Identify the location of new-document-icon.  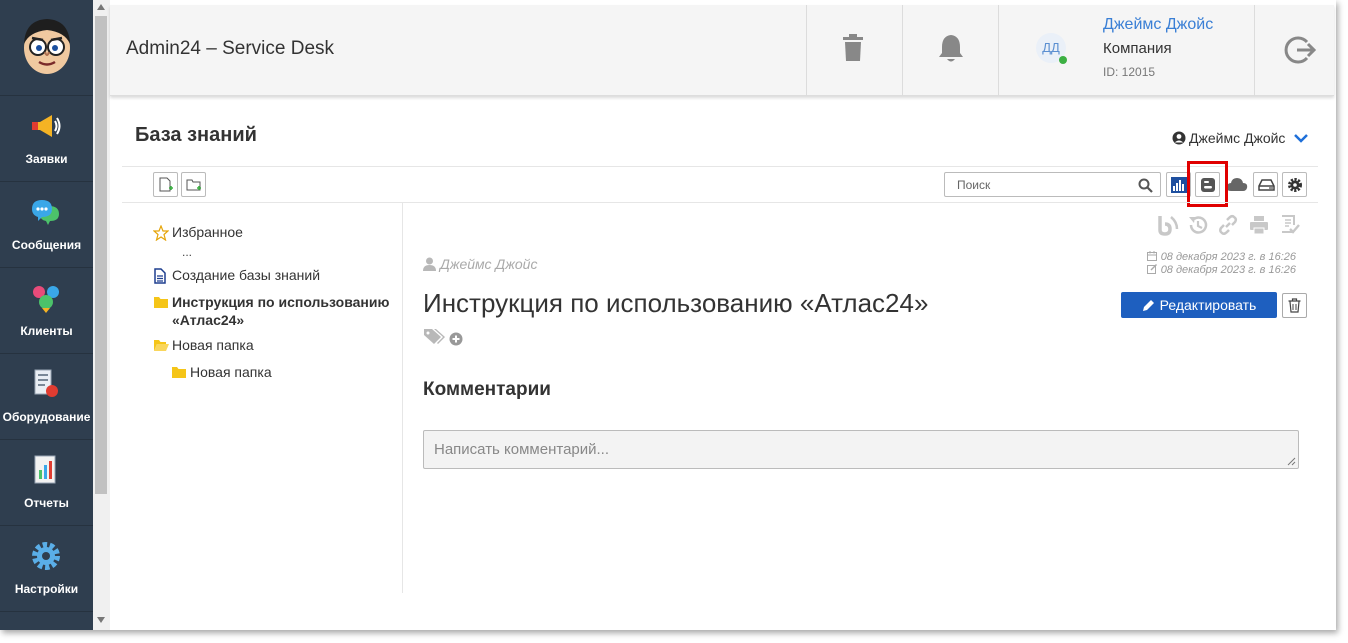
(166, 184).